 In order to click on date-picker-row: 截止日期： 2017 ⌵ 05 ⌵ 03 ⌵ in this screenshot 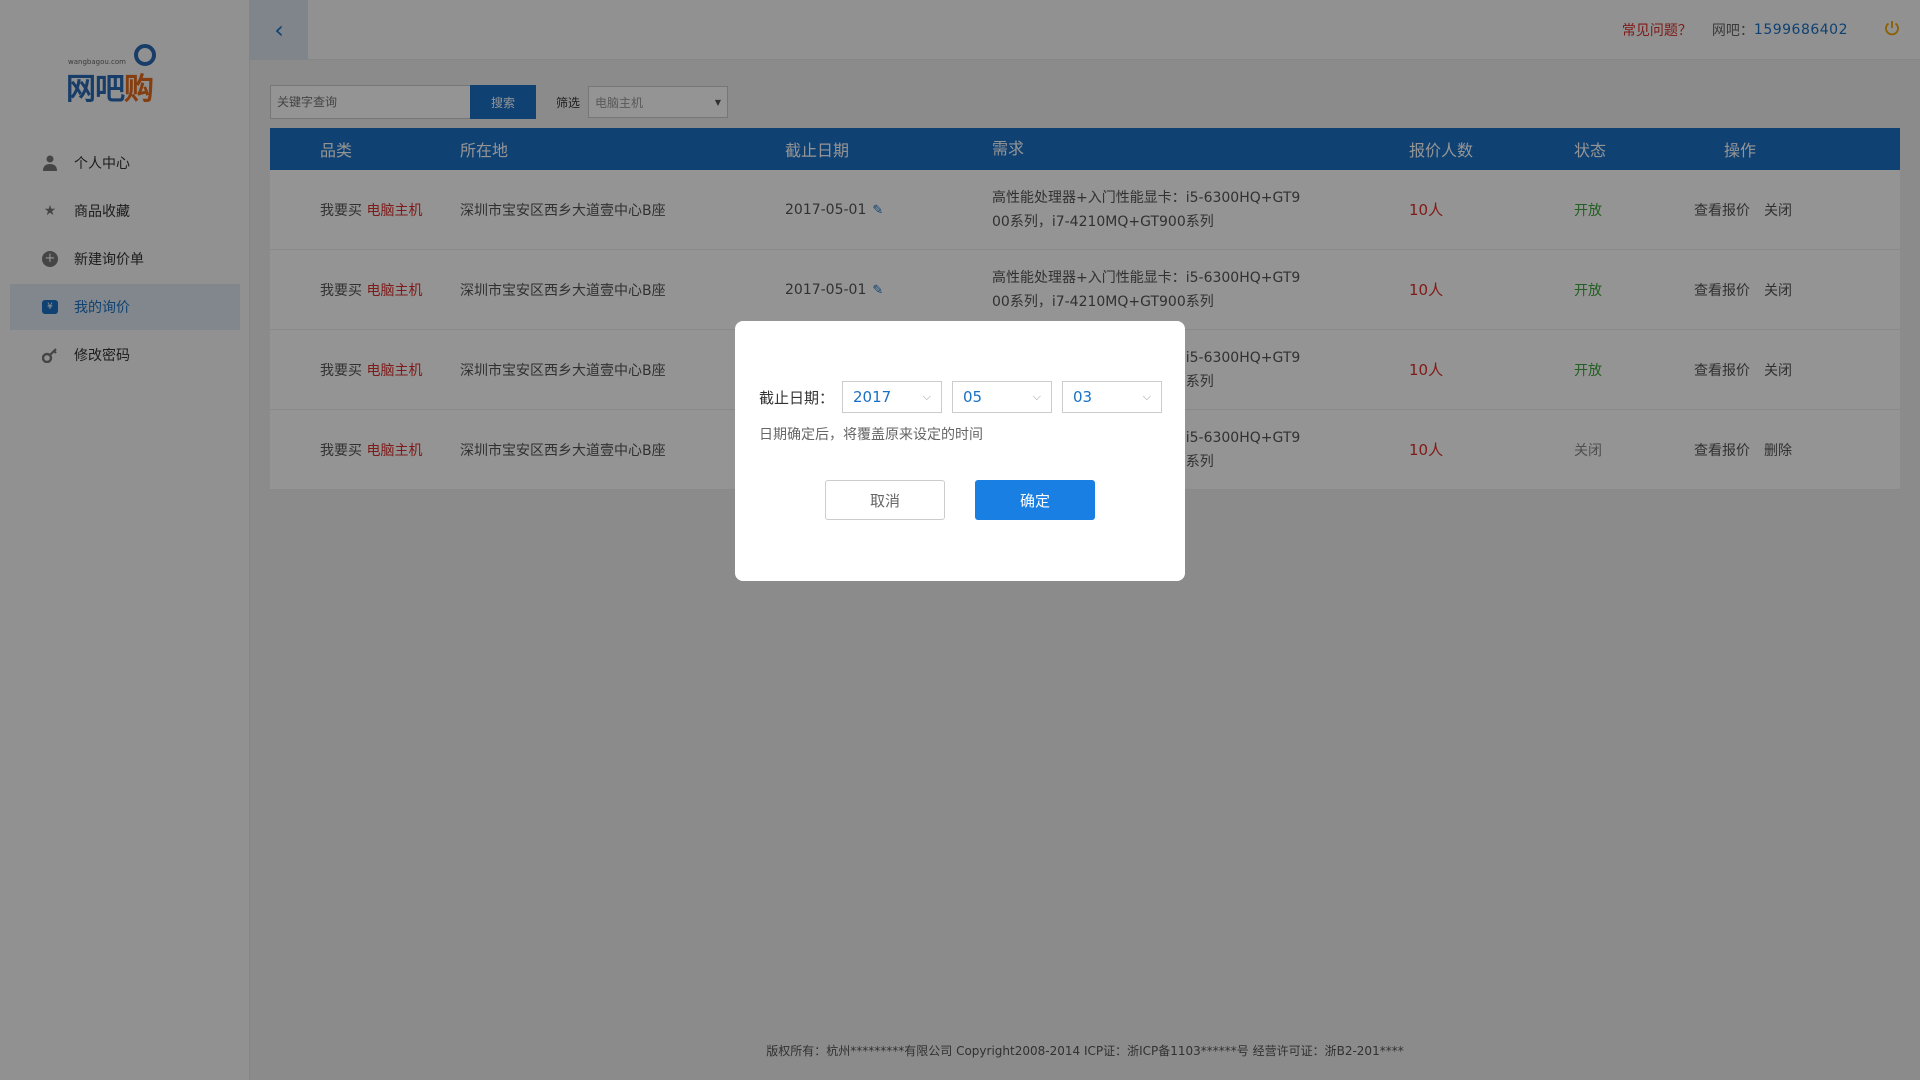, I will do `click(965, 397)`.